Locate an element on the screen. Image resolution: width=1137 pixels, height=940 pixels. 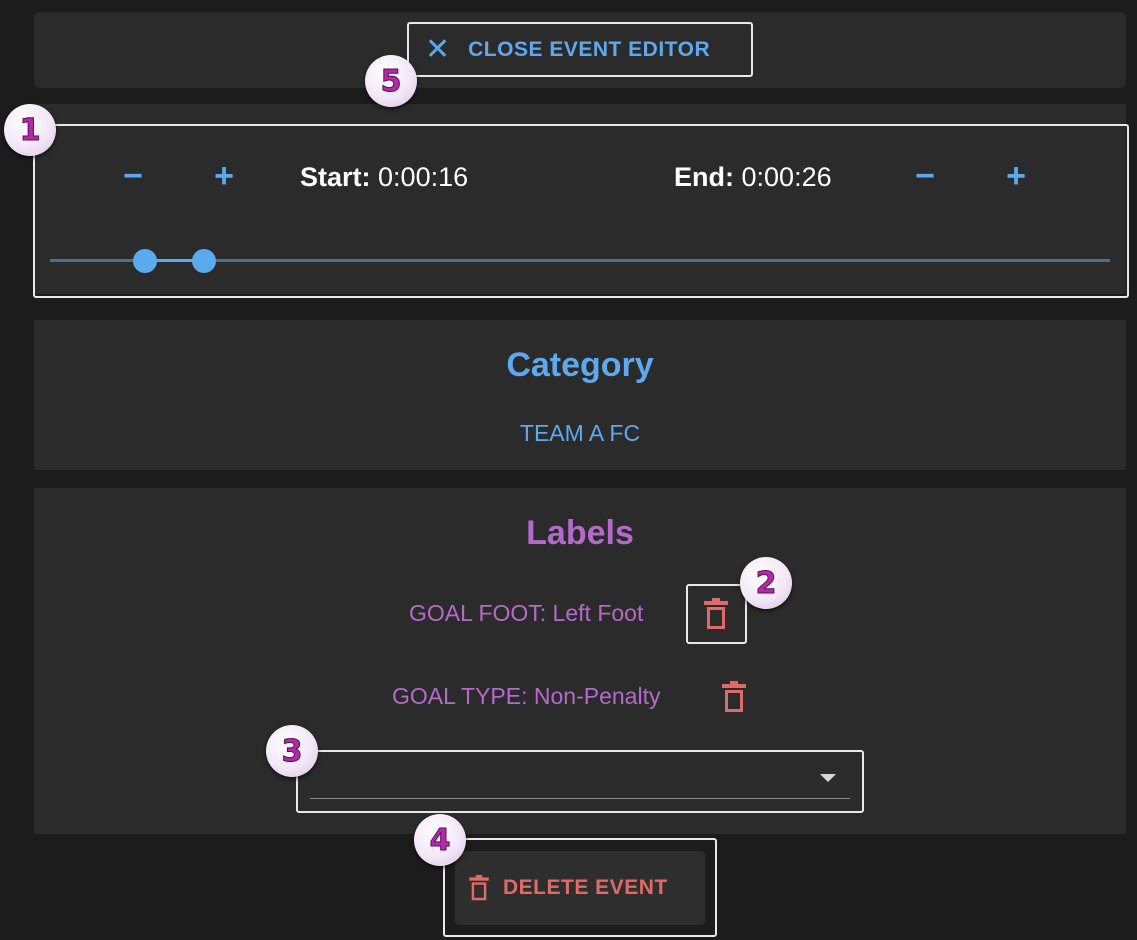
start-increment-button: + is located at coordinates (224, 176).